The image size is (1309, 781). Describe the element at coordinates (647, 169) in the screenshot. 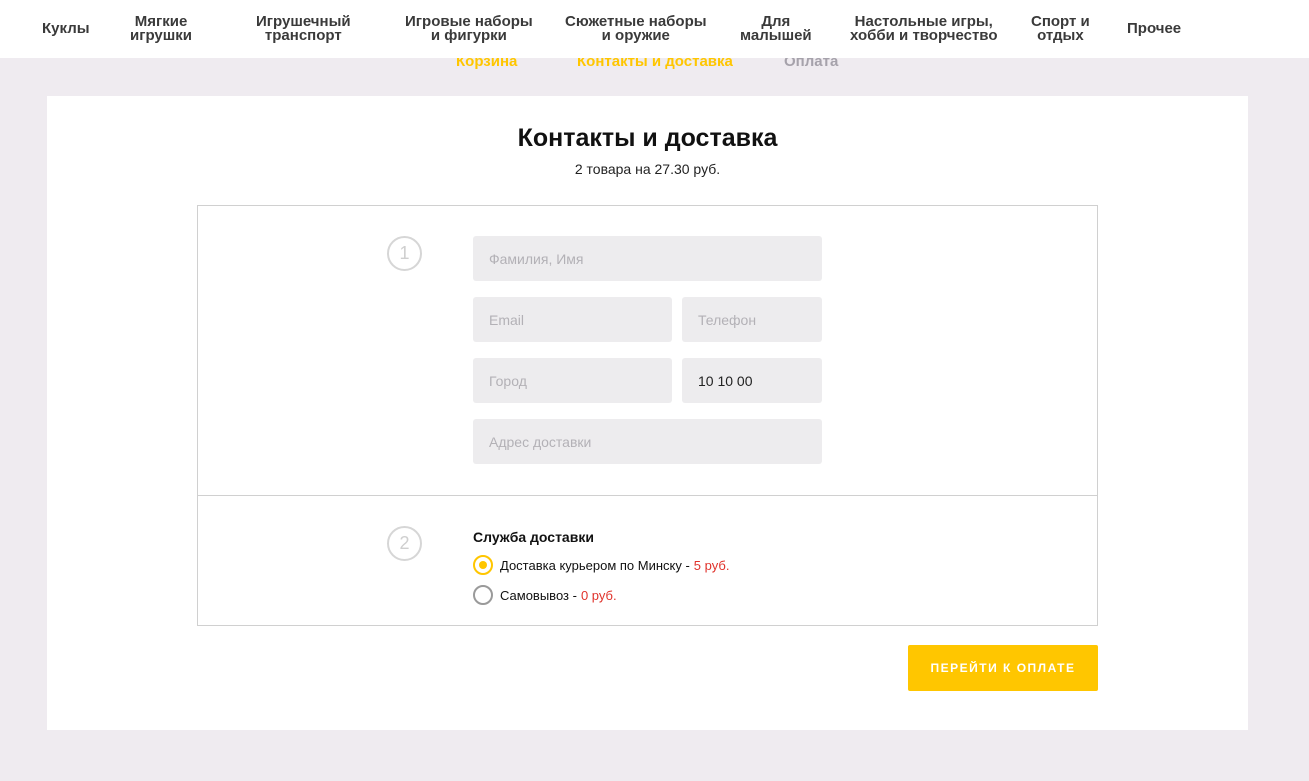

I see `order-summary: 2 товара на 27.30 руб.` at that location.